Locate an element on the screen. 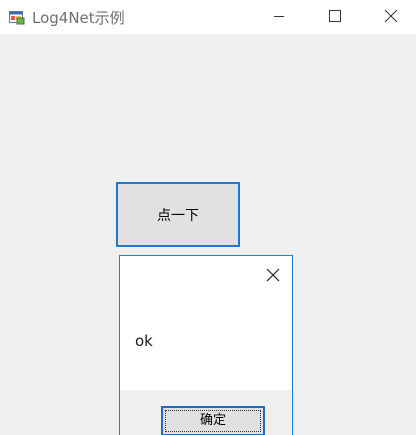 The height and width of the screenshot is (435, 416). app-icon is located at coordinates (17, 17).